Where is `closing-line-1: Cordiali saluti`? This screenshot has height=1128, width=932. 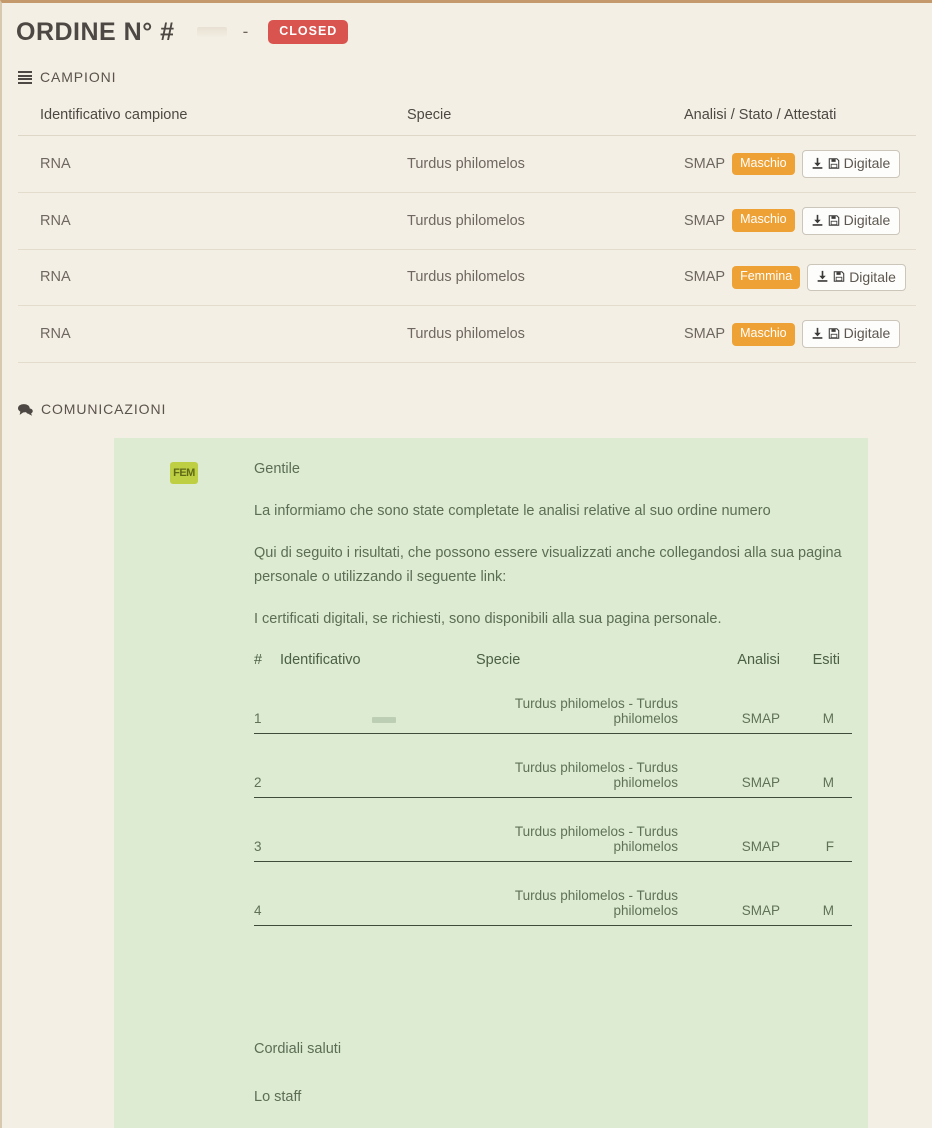
closing-line-1: Cordiali saluti is located at coordinates (298, 1048).